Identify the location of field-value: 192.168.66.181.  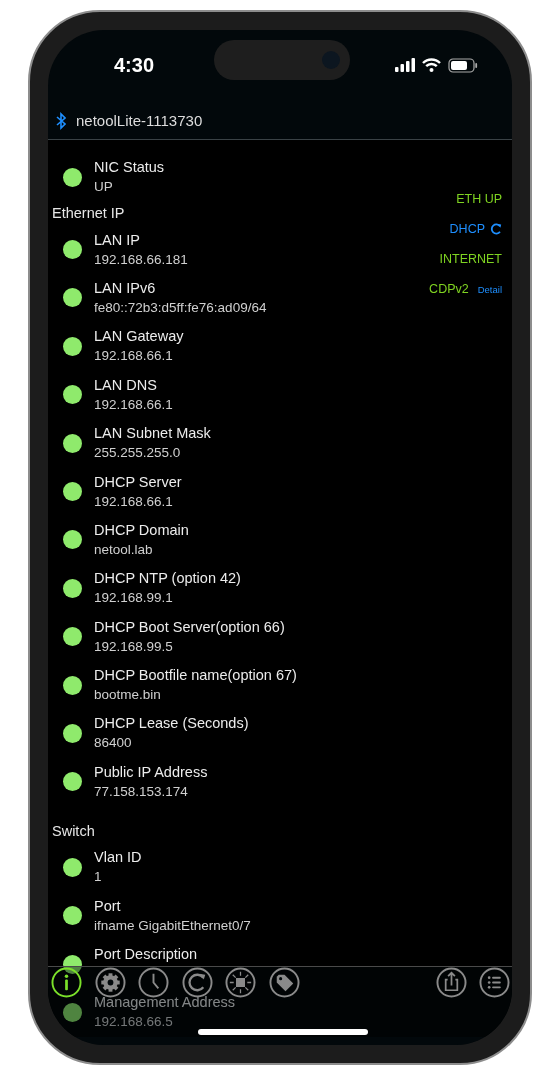
(141, 259).